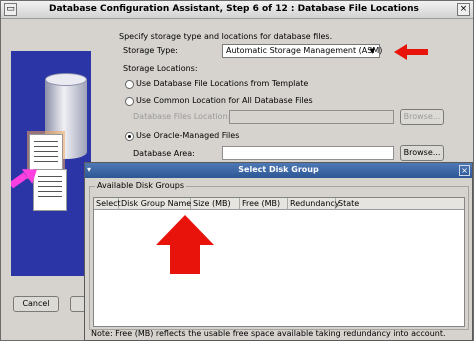 This screenshot has height=341, width=474. I want to click on column-header-size: Size (MB), so click(215, 204).